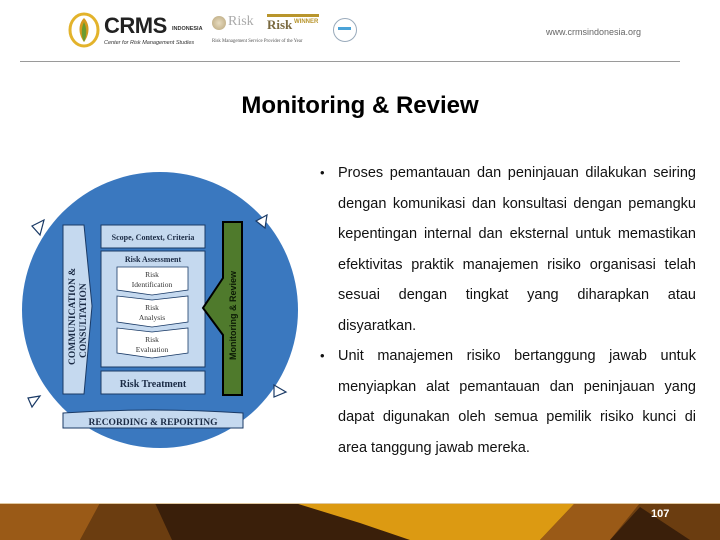  I want to click on logo-name: CRMS, so click(135, 25).